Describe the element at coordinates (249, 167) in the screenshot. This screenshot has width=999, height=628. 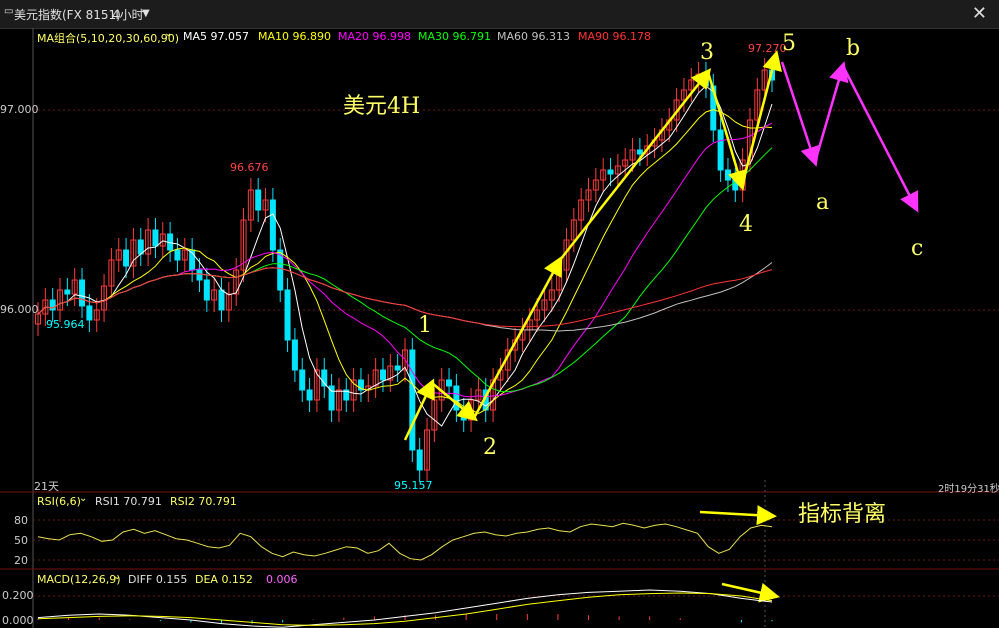
I see `price-high-left: 96.676` at that location.